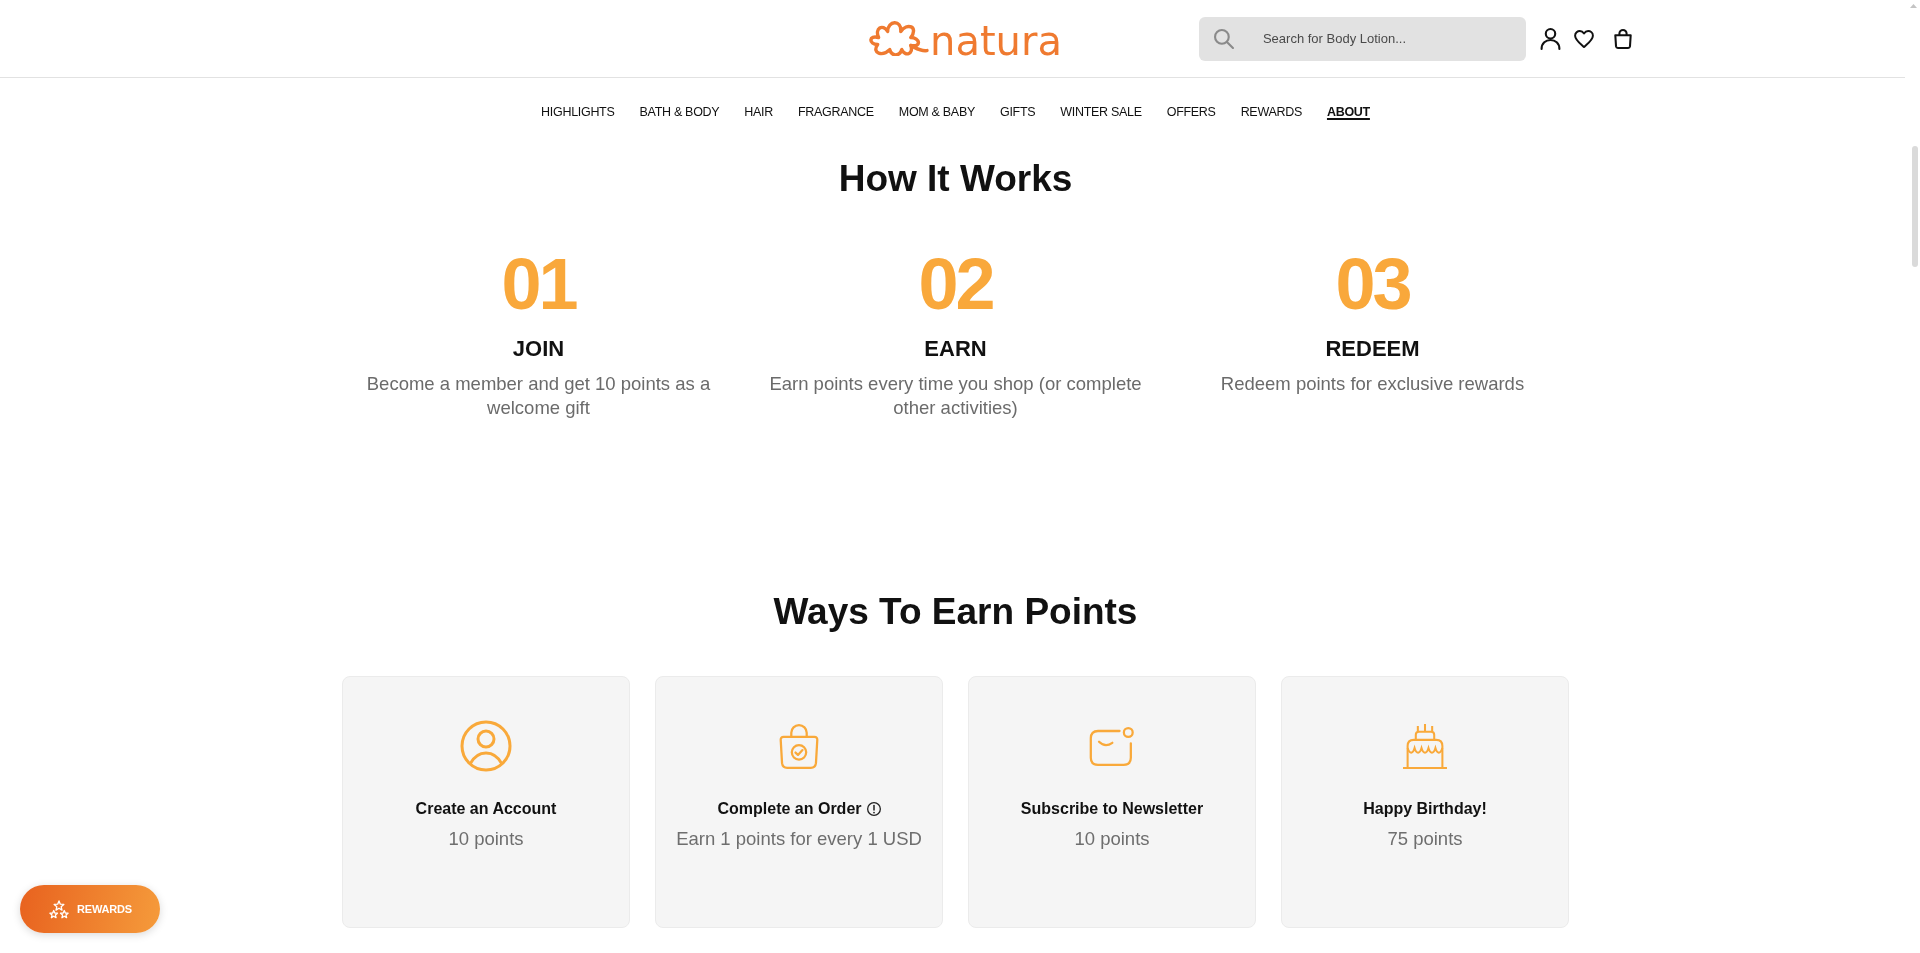 The image size is (1920, 953). I want to click on step-number: 01, so click(538, 284).